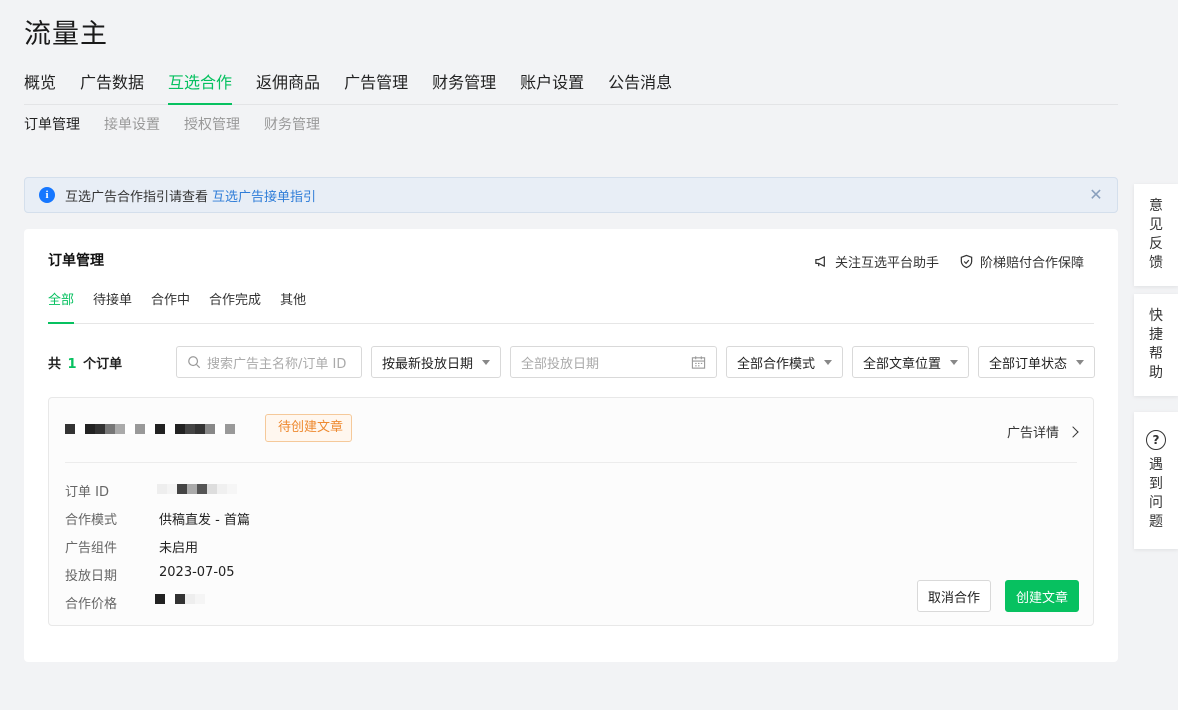 Image resolution: width=1178 pixels, height=710 pixels. Describe the element at coordinates (277, 364) in the screenshot. I see `search-placeholder: 搜索广告主名称/订单 ID` at that location.